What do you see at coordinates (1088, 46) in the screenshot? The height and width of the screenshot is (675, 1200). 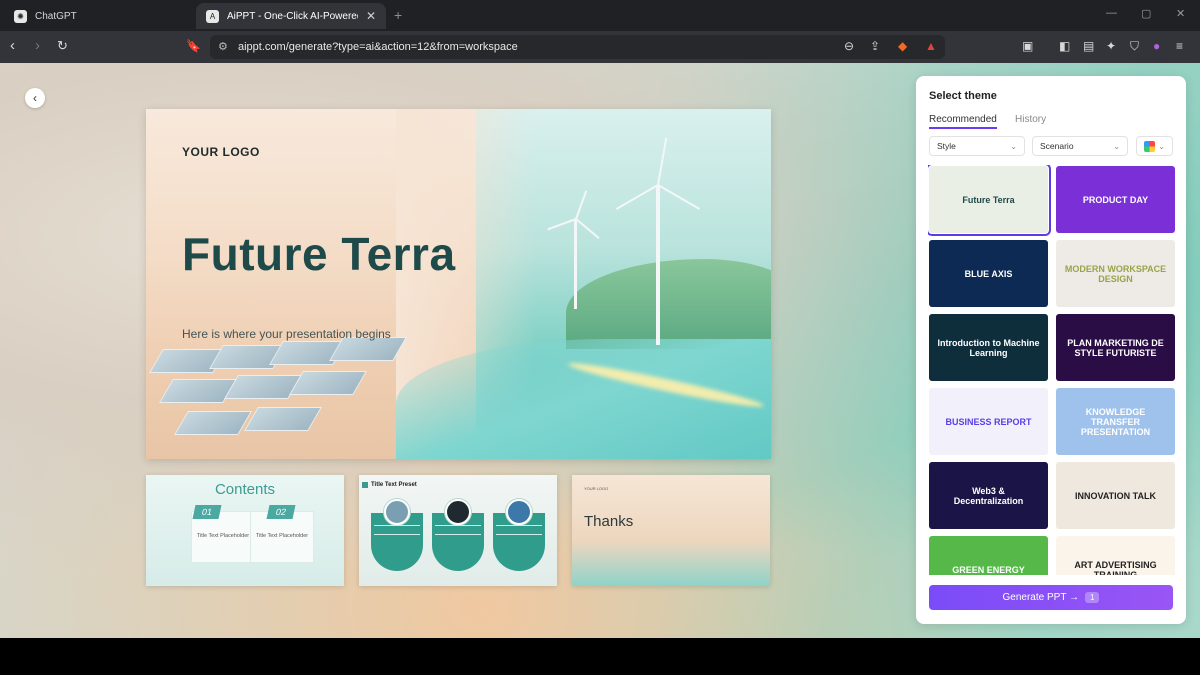 I see `wallet-icon: ▤` at bounding box center [1088, 46].